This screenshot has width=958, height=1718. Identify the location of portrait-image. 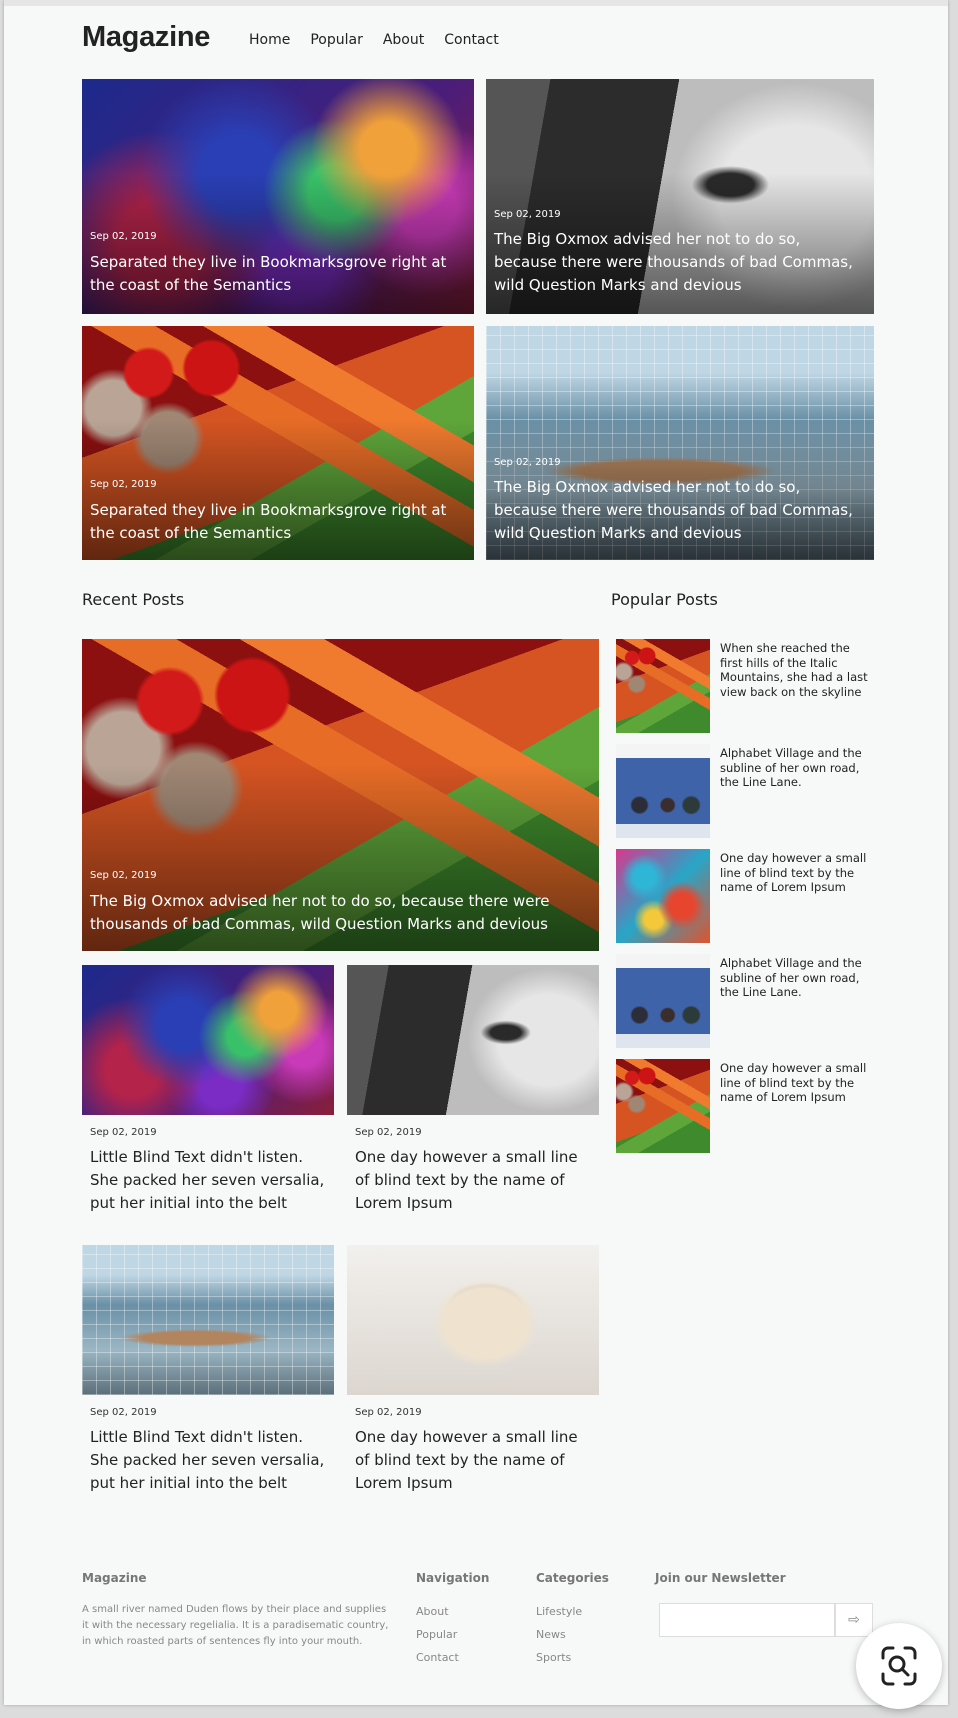
(473, 1040).